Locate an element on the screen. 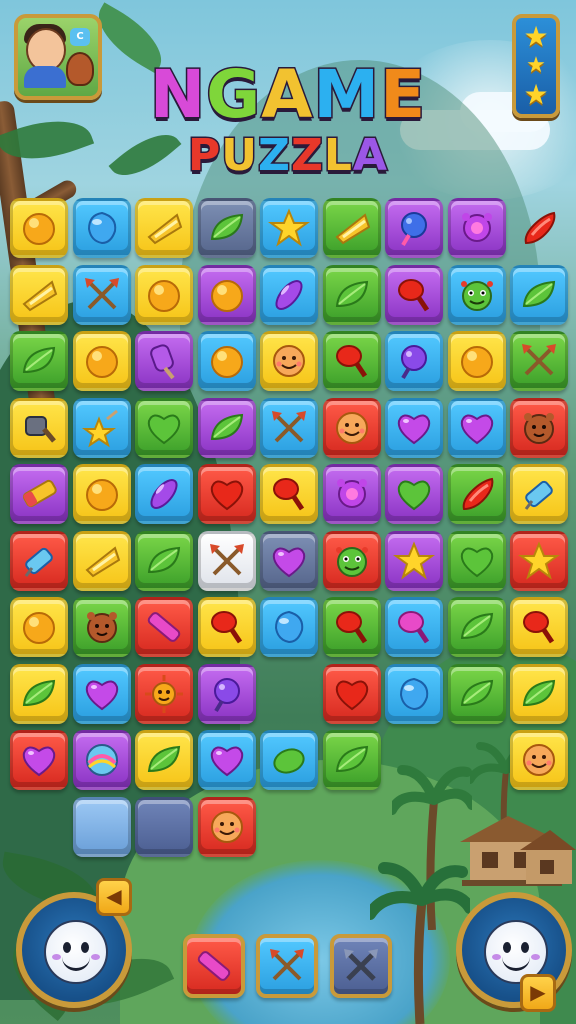 Image resolution: width=576 pixels, height=1024 pixels. orange-candy-icon is located at coordinates (101, 362).